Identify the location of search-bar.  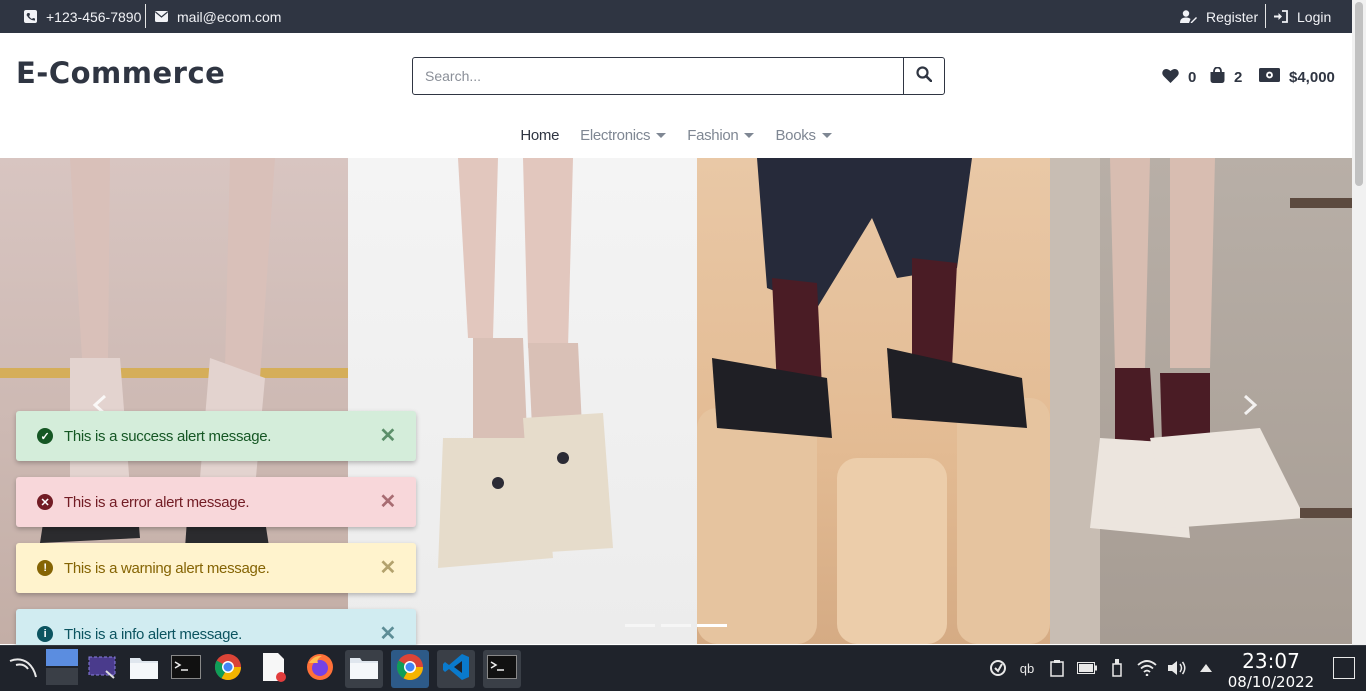
(678, 76).